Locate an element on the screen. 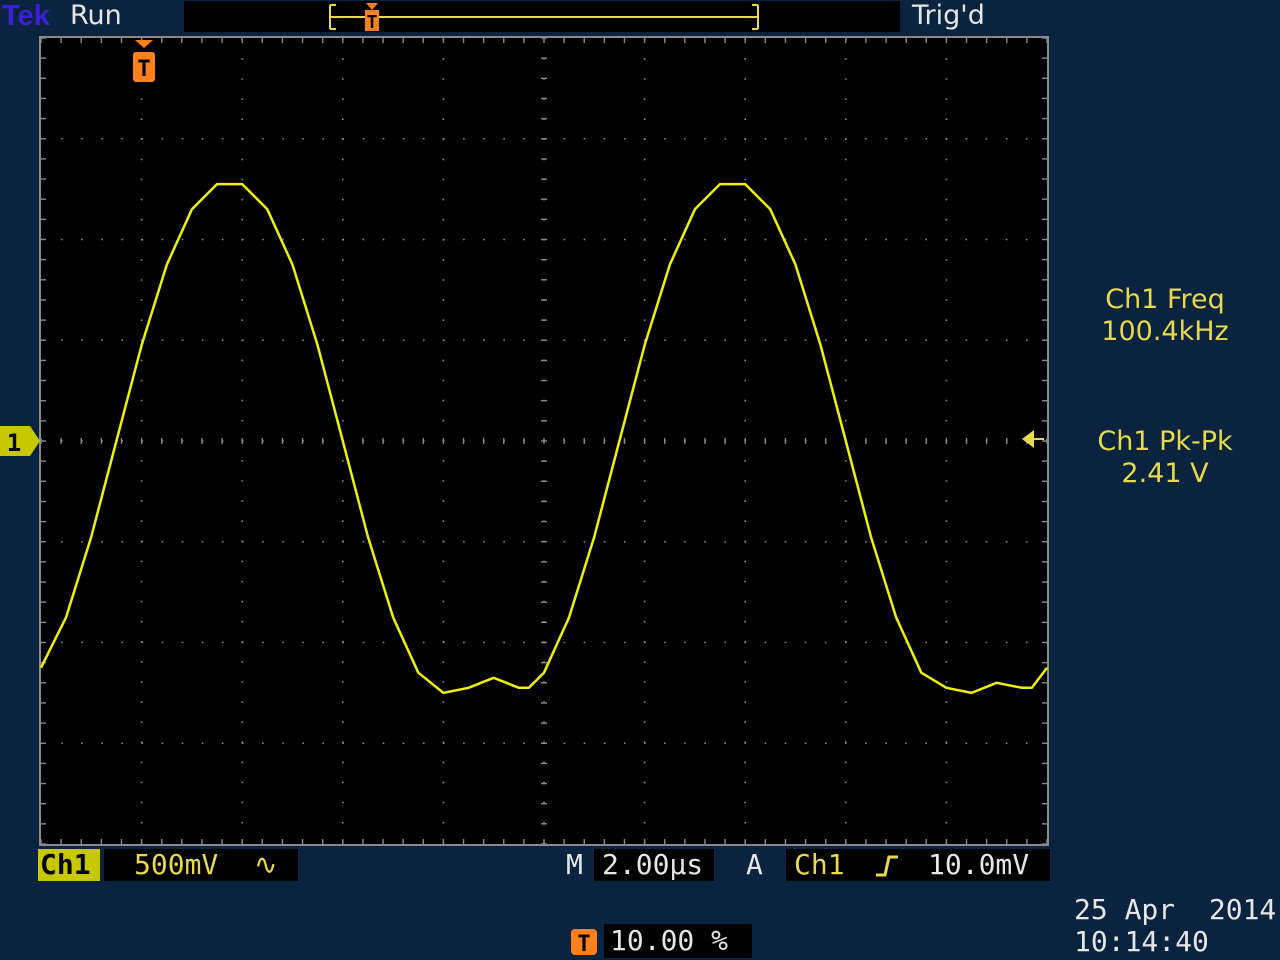  acquisition-state: Run is located at coordinates (96, 15).